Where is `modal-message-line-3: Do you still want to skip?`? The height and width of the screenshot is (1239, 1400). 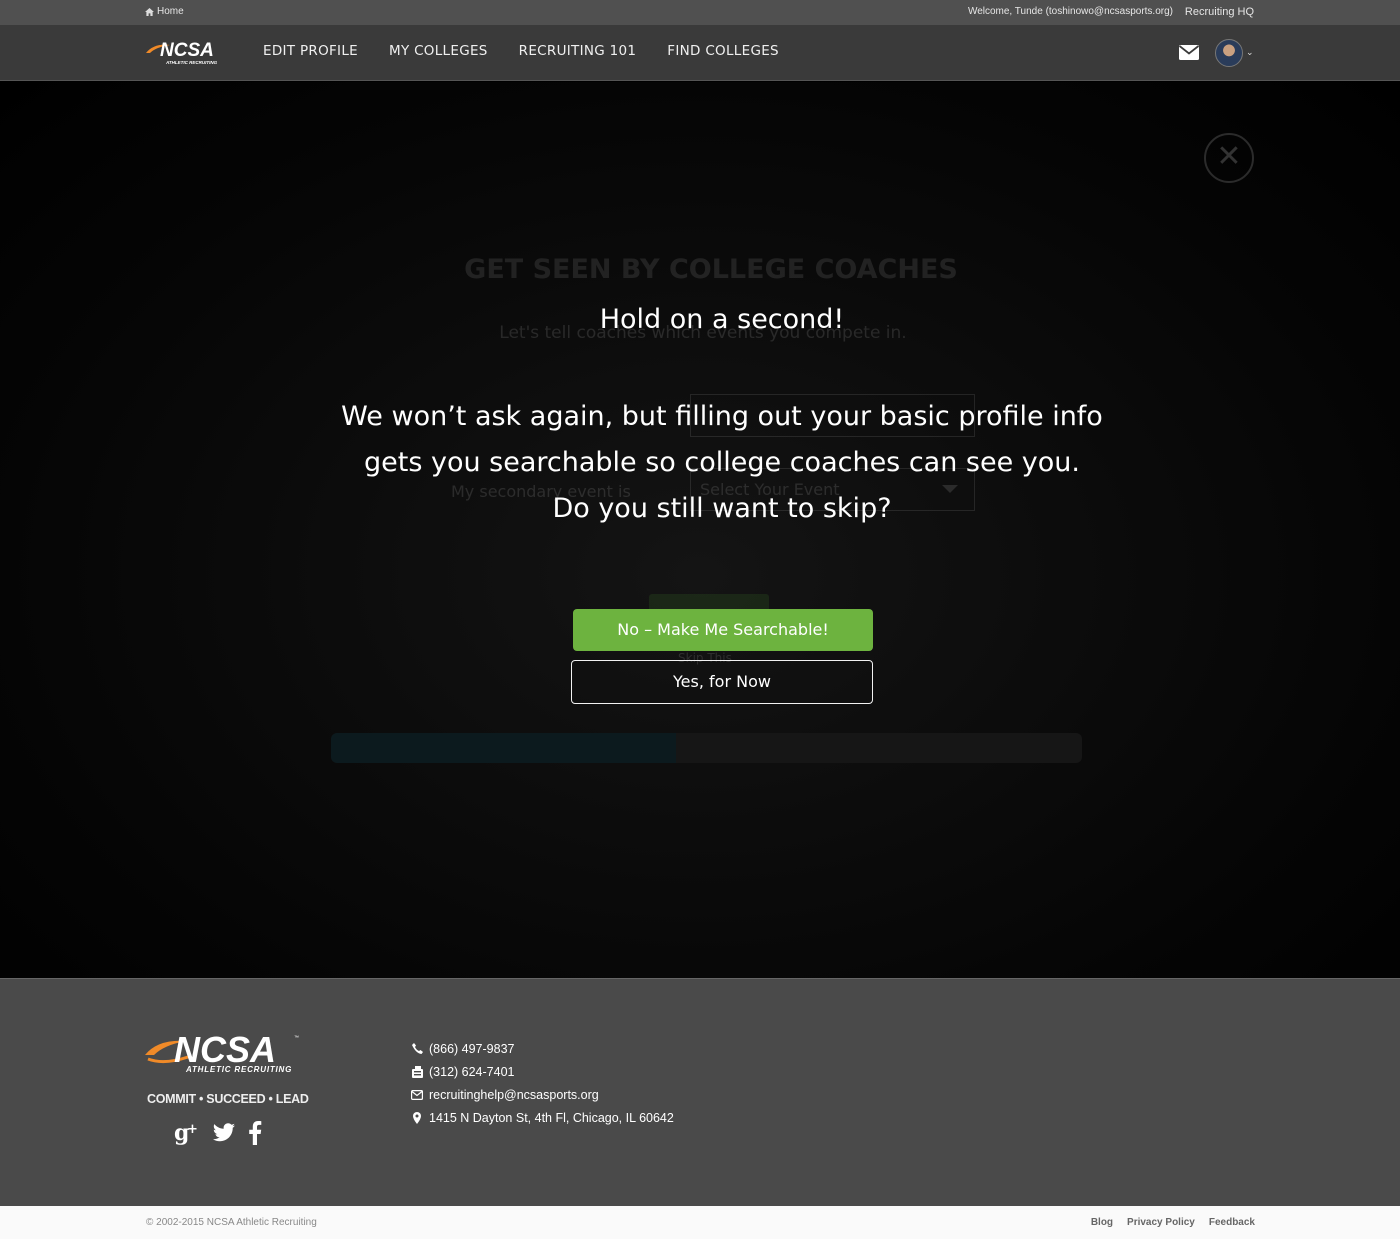
modal-message-line-3: Do you still want to skip? is located at coordinates (722, 508).